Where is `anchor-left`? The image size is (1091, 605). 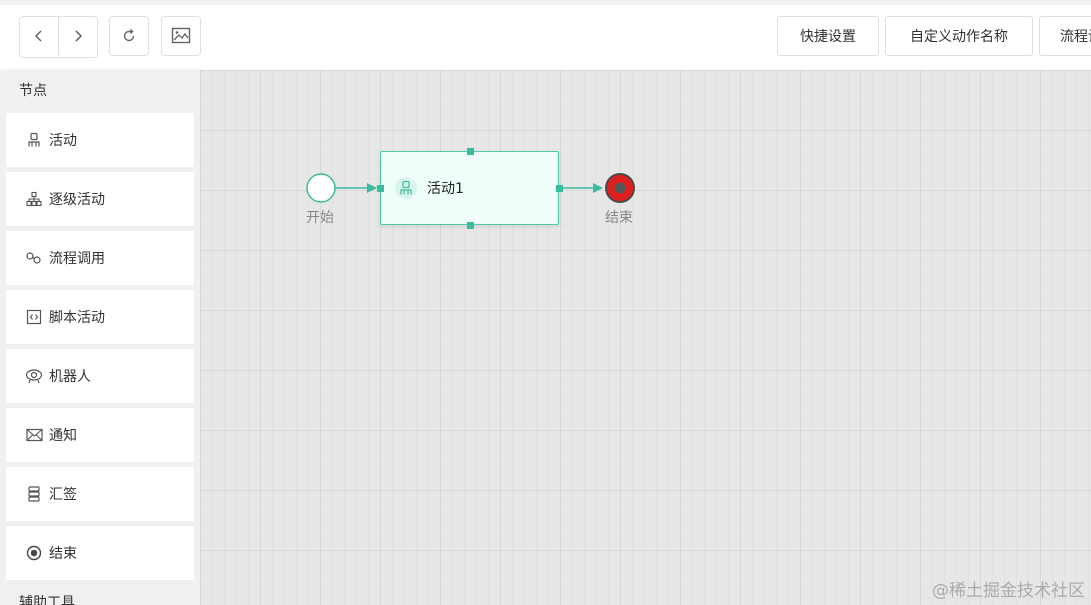 anchor-left is located at coordinates (380, 188).